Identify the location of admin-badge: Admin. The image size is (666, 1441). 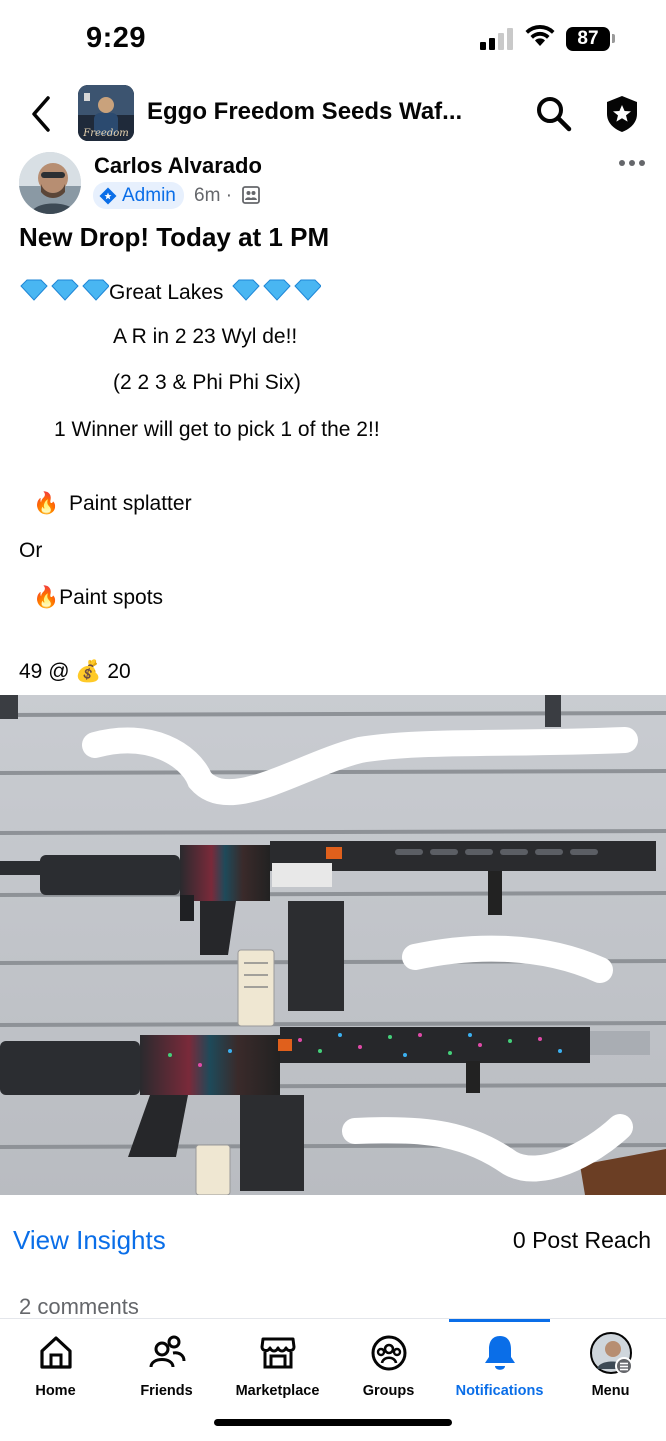
(138, 195).